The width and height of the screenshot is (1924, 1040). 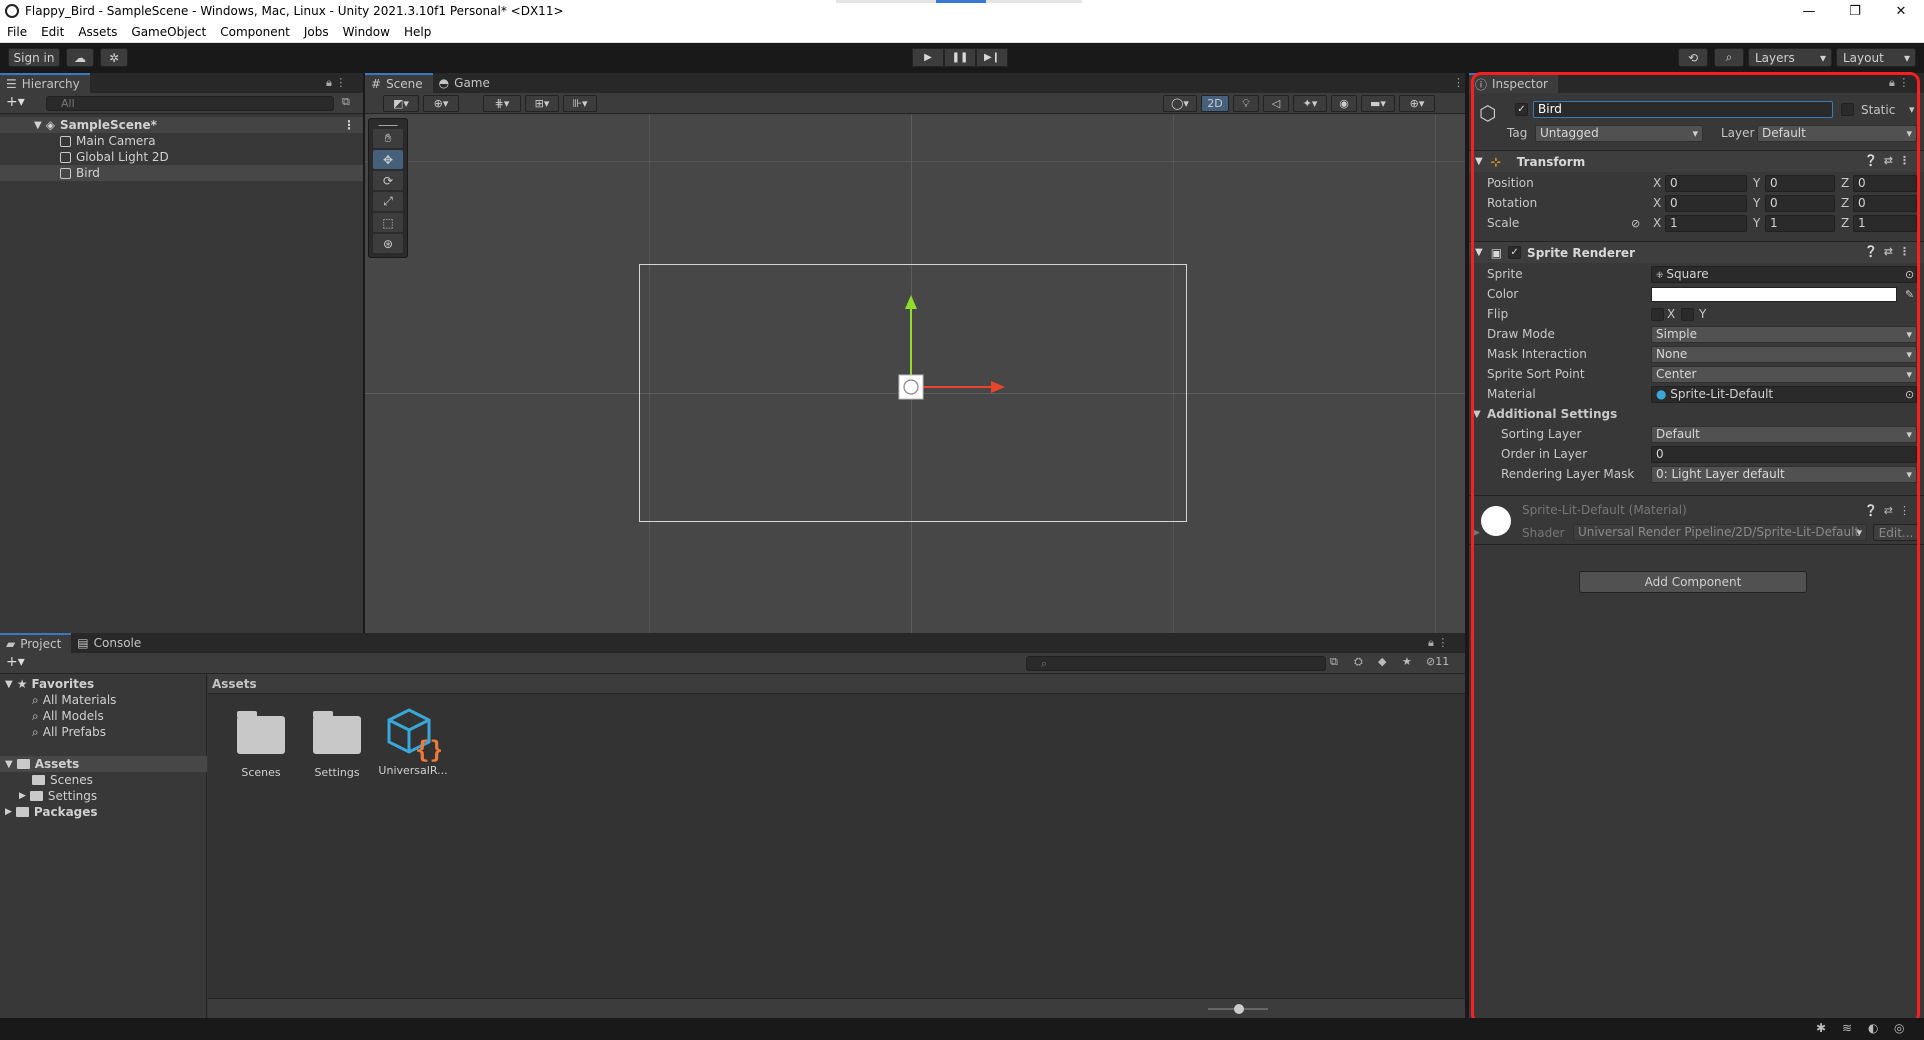 What do you see at coordinates (1693, 582) in the screenshot?
I see `add-component-button: Add Component` at bounding box center [1693, 582].